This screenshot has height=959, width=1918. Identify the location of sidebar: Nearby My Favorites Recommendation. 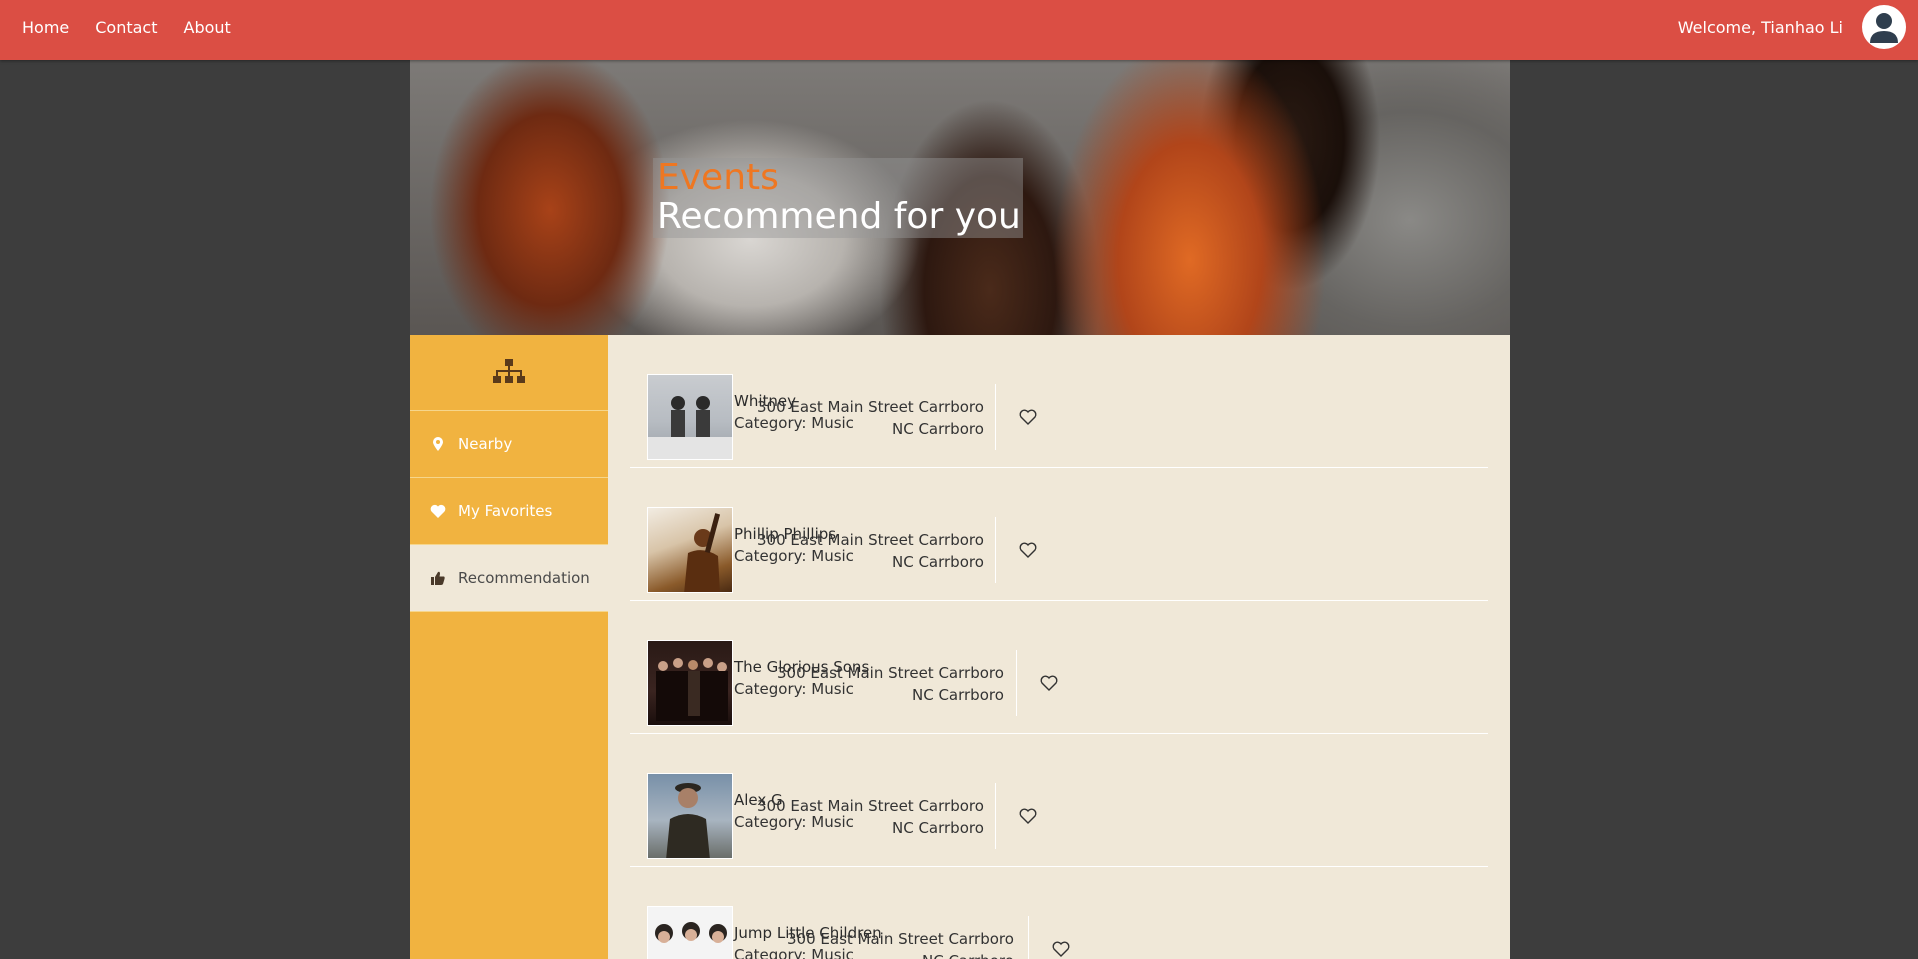
(509, 647).